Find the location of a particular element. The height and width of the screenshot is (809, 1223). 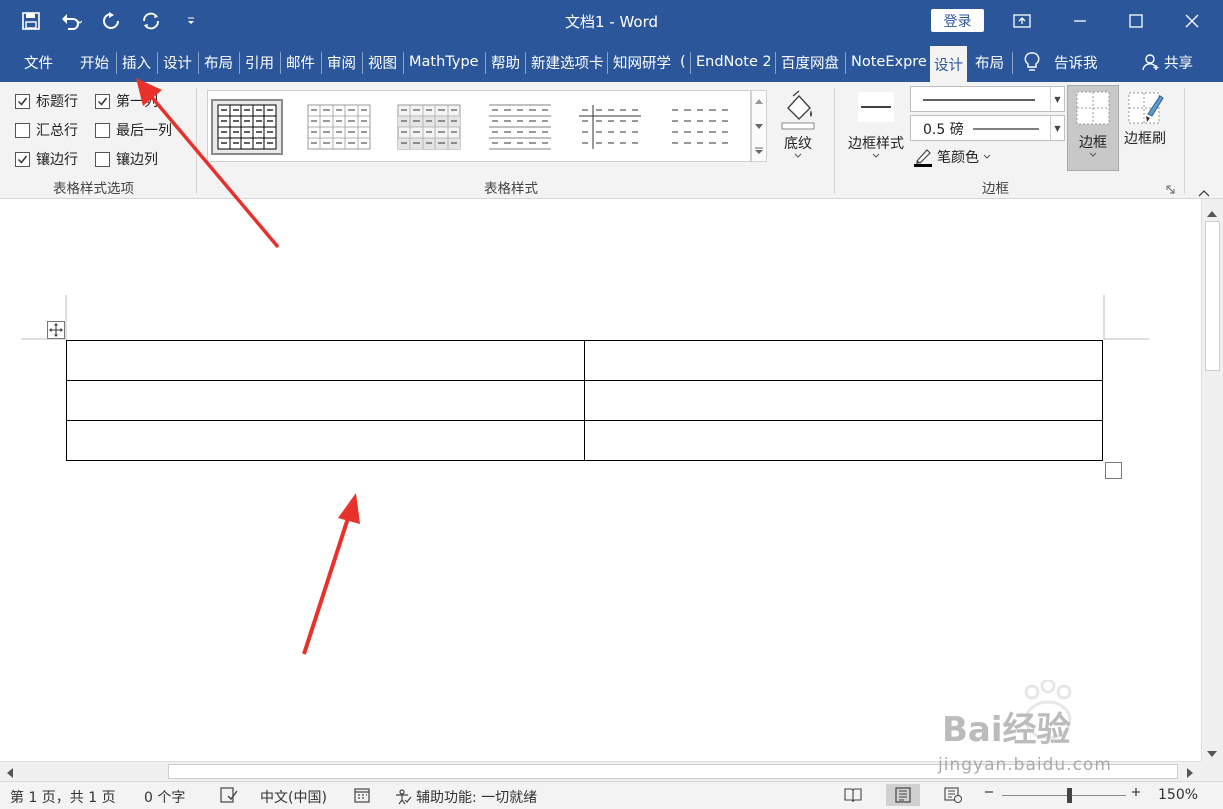

login-button: 登录 is located at coordinates (957, 20).